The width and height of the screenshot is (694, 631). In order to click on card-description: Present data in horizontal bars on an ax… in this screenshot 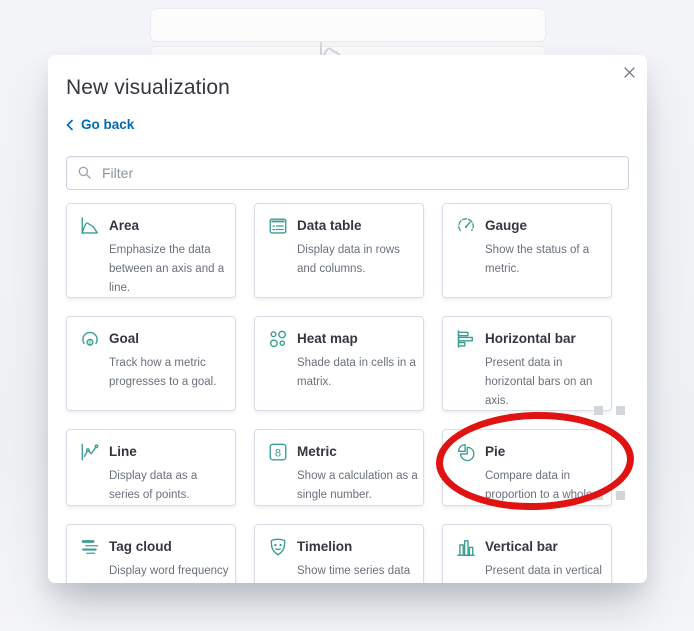, I will do `click(539, 381)`.